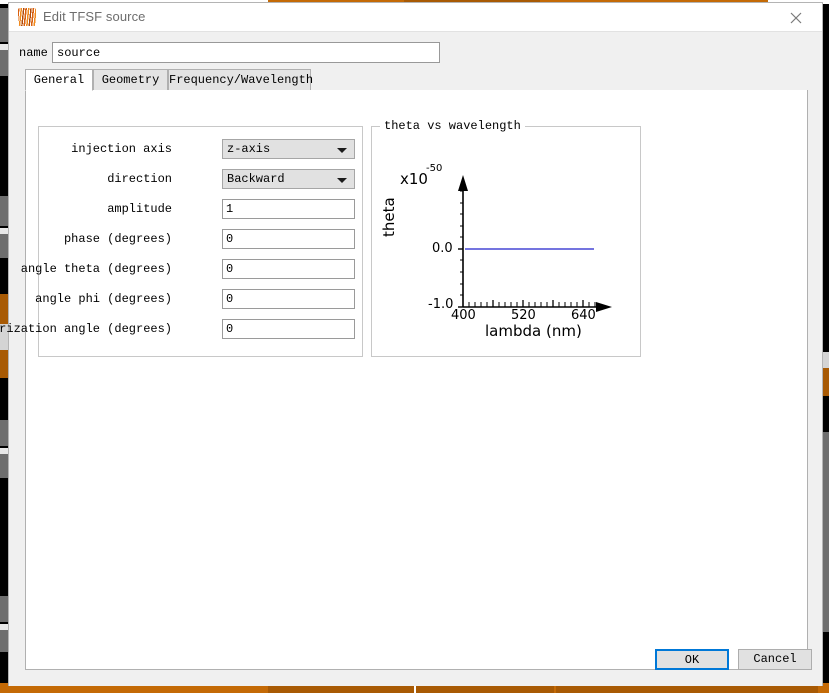 This screenshot has width=829, height=693. I want to click on x-tick-label-1: 520, so click(523, 315).